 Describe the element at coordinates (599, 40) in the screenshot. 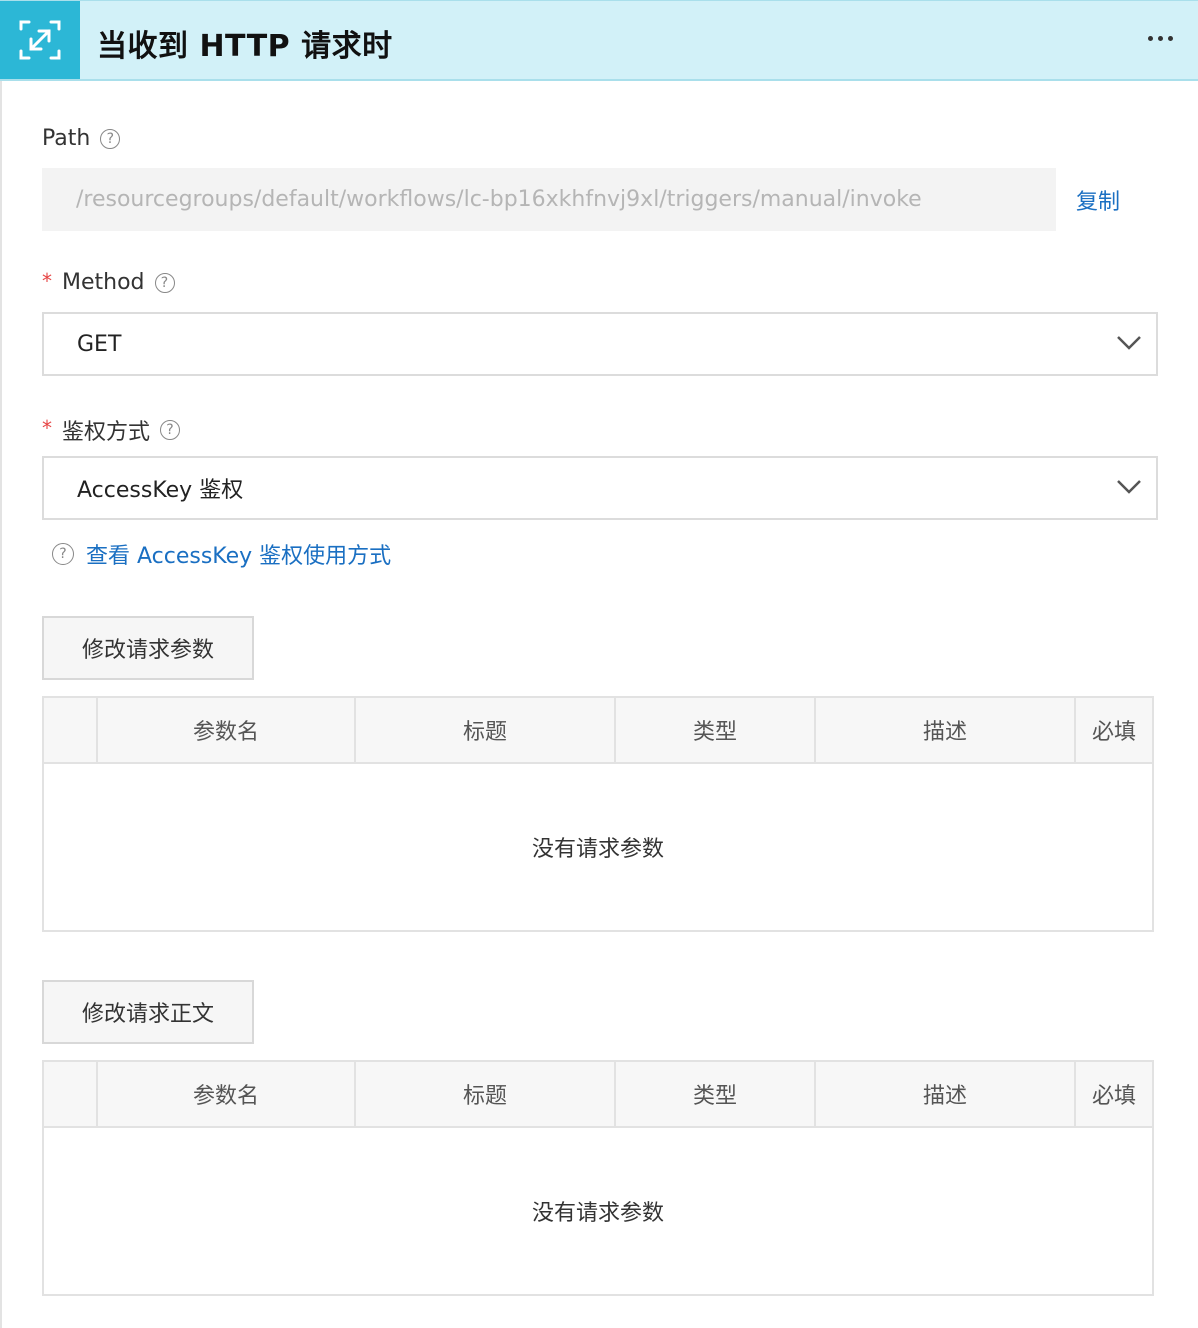

I see `card-header: 当收到 HTTP 请求时` at that location.